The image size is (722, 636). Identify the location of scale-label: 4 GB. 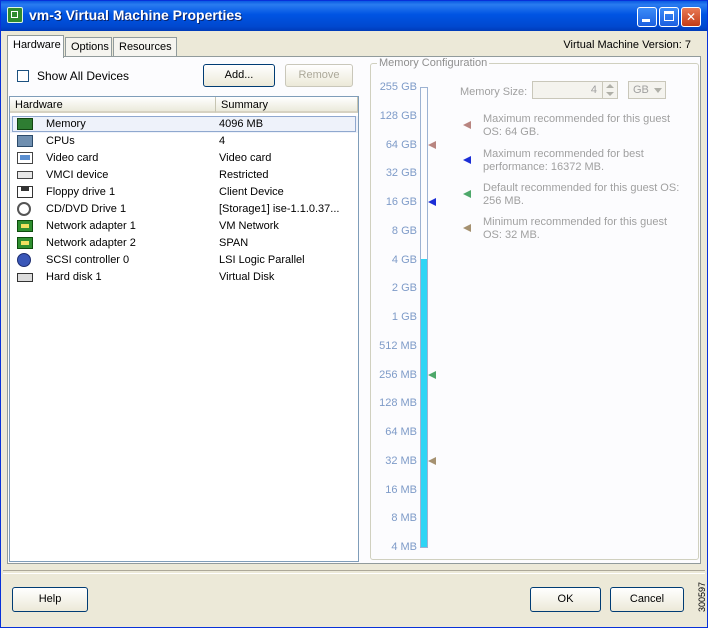
(404, 259).